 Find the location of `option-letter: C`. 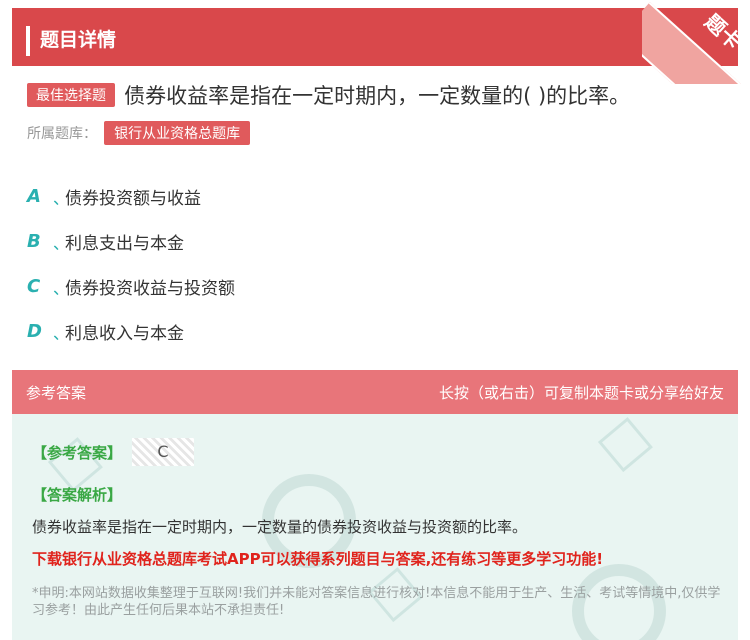

option-letter: C is located at coordinates (34, 286).